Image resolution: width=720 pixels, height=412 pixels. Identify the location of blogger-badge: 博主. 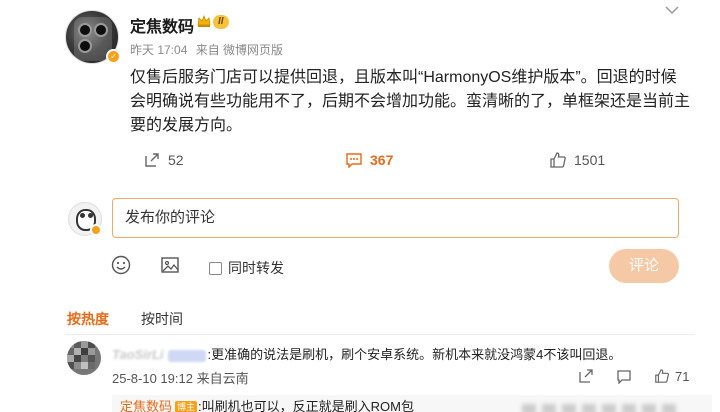
(186, 406).